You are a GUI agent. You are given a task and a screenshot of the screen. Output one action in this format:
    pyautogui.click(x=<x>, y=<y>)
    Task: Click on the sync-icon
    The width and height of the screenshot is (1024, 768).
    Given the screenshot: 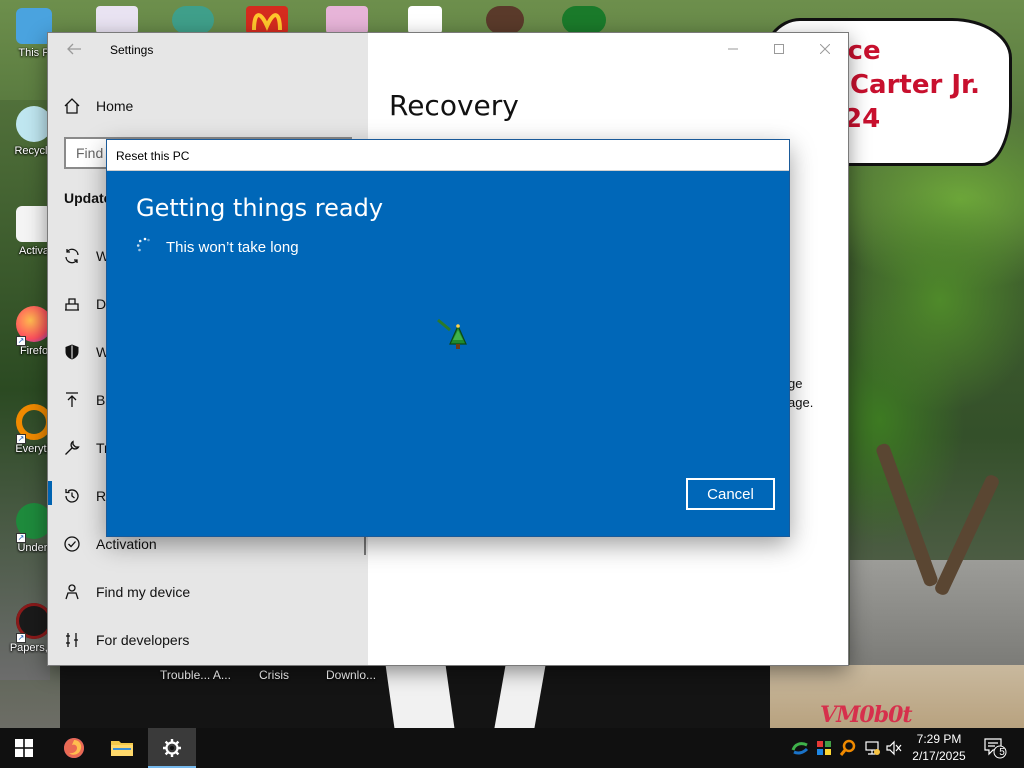 What is the action you would take?
    pyautogui.click(x=72, y=256)
    